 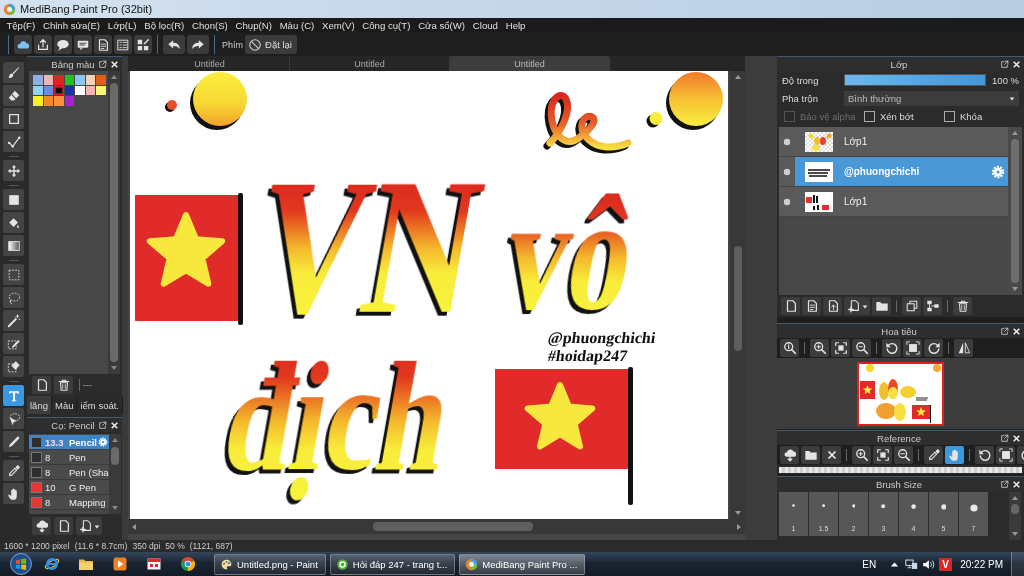 What do you see at coordinates (188, 564) in the screenshot?
I see `tricolor-circle-icon` at bounding box center [188, 564].